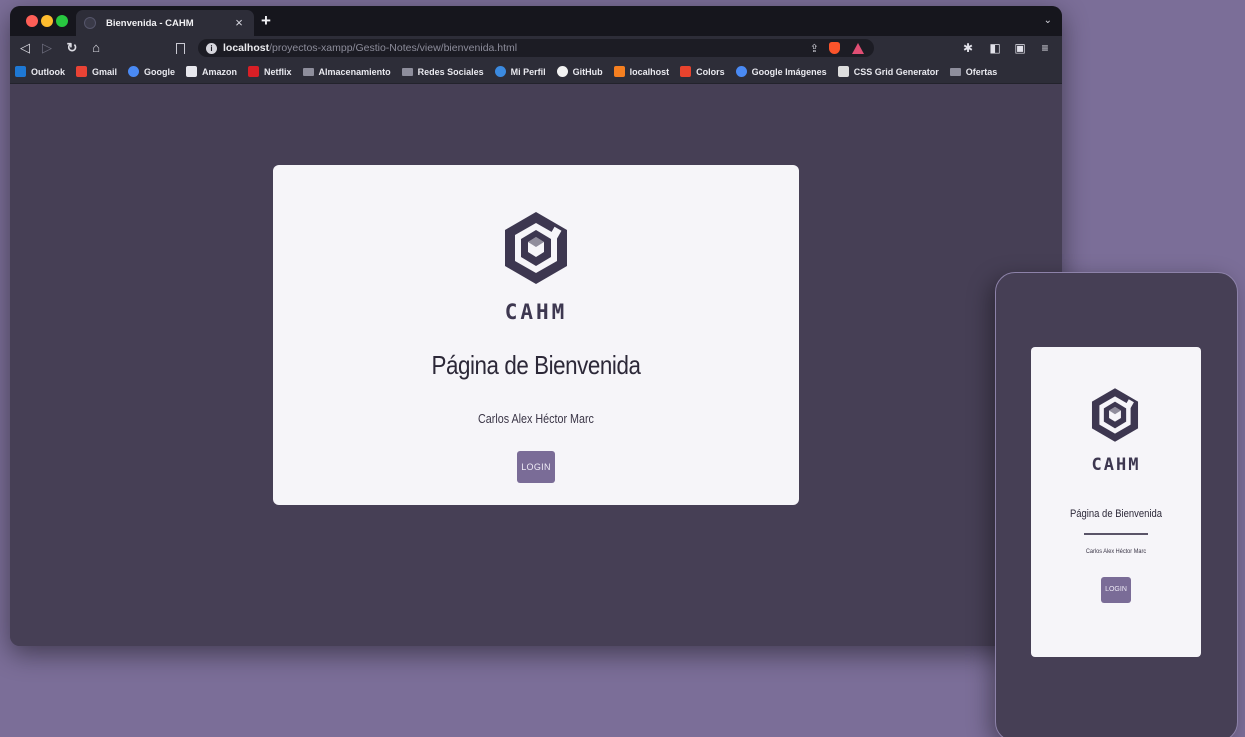 This screenshot has height=737, width=1245. I want to click on github-icon, so click(562, 71).